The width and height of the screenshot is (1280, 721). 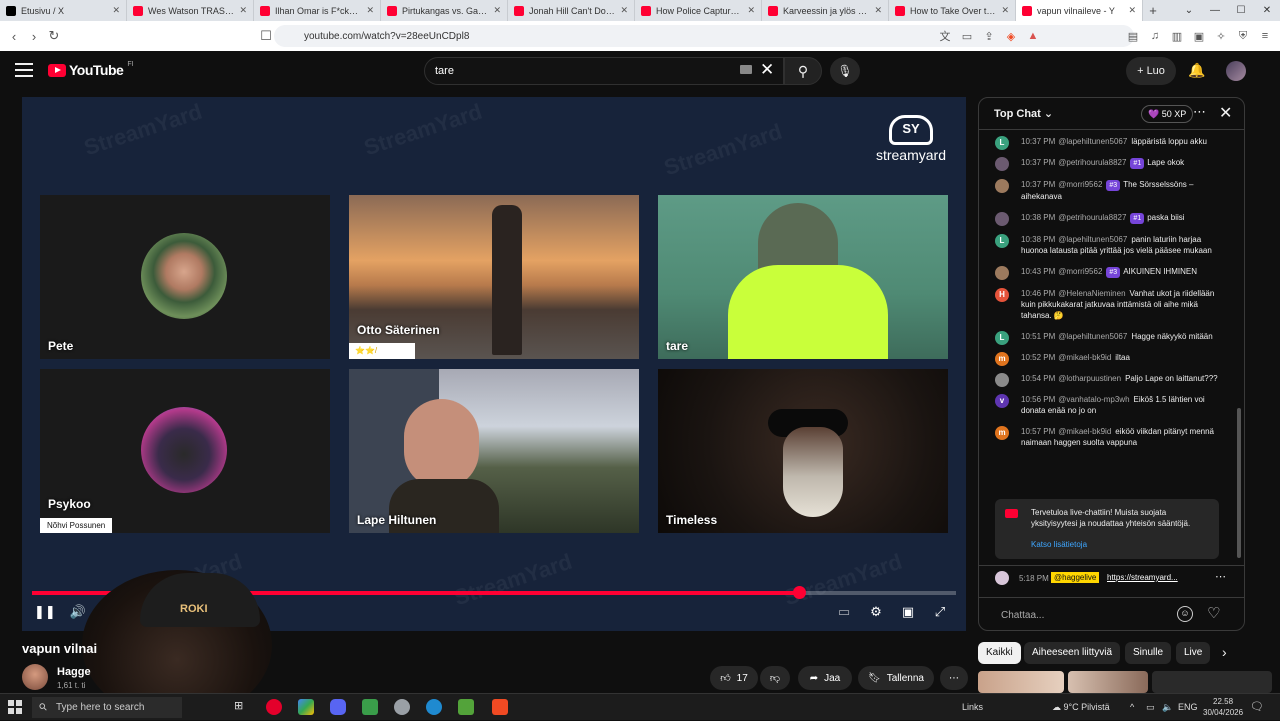 I want to click on brave-shield-icon: ◈, so click(x=1011, y=36).